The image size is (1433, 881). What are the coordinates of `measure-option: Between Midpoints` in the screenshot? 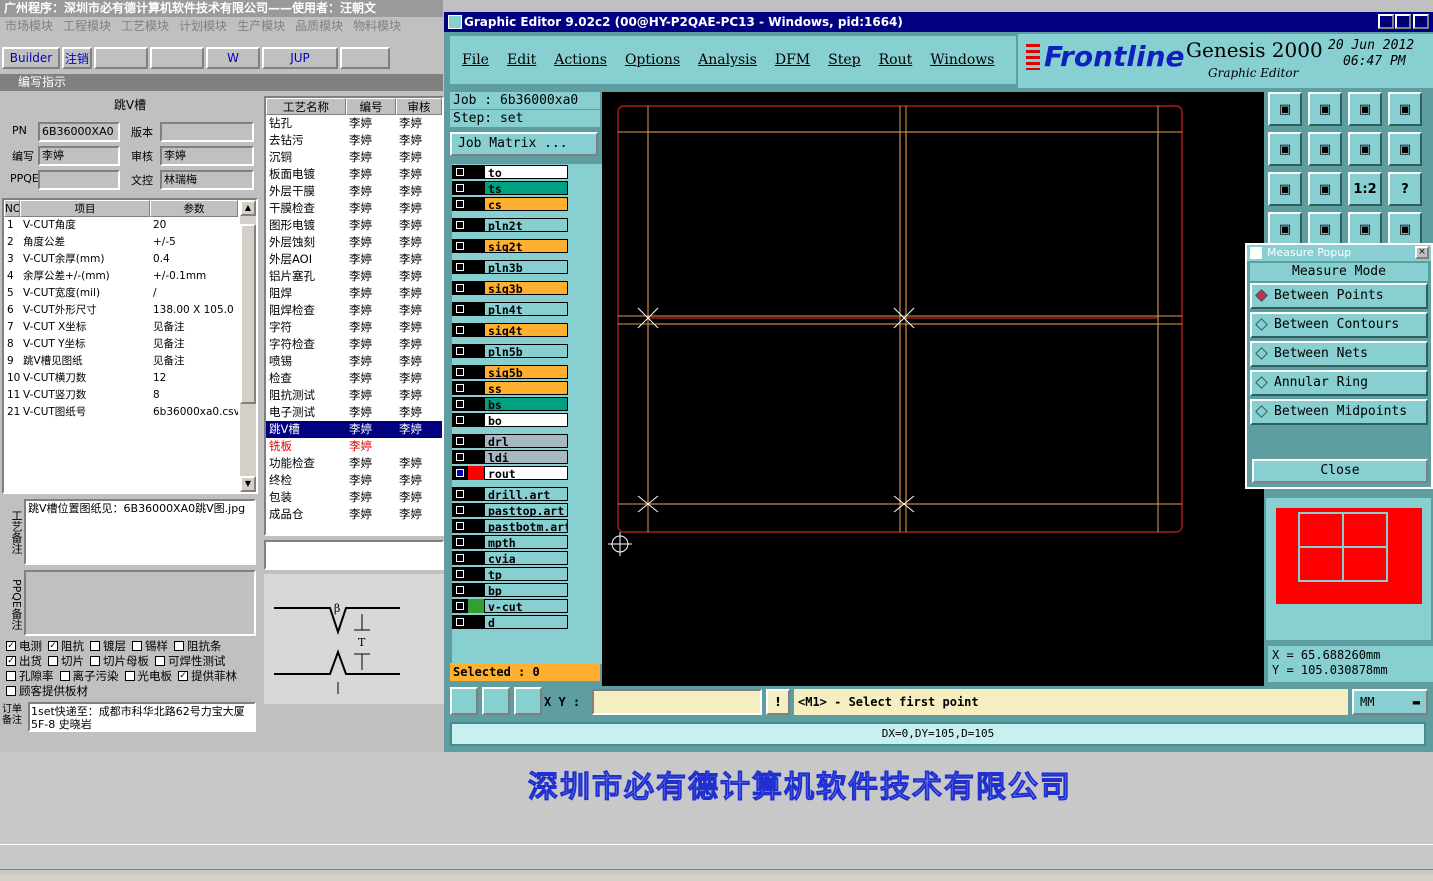 It's located at (1339, 412).